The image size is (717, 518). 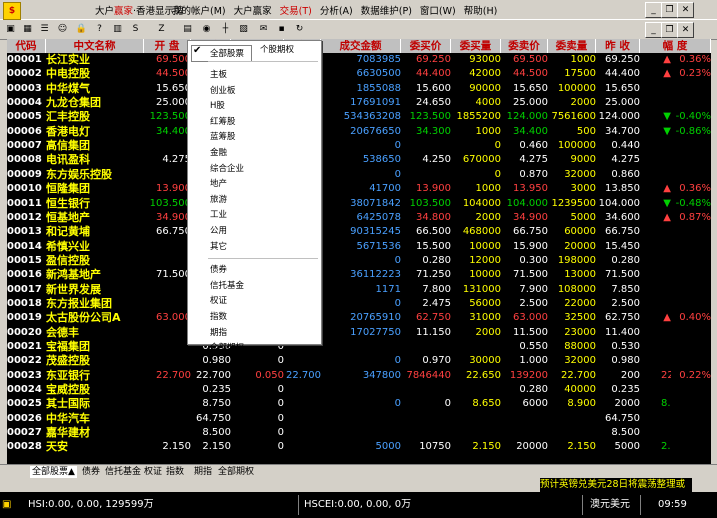 I want to click on column-header: 委买量, so click(x=476, y=46).